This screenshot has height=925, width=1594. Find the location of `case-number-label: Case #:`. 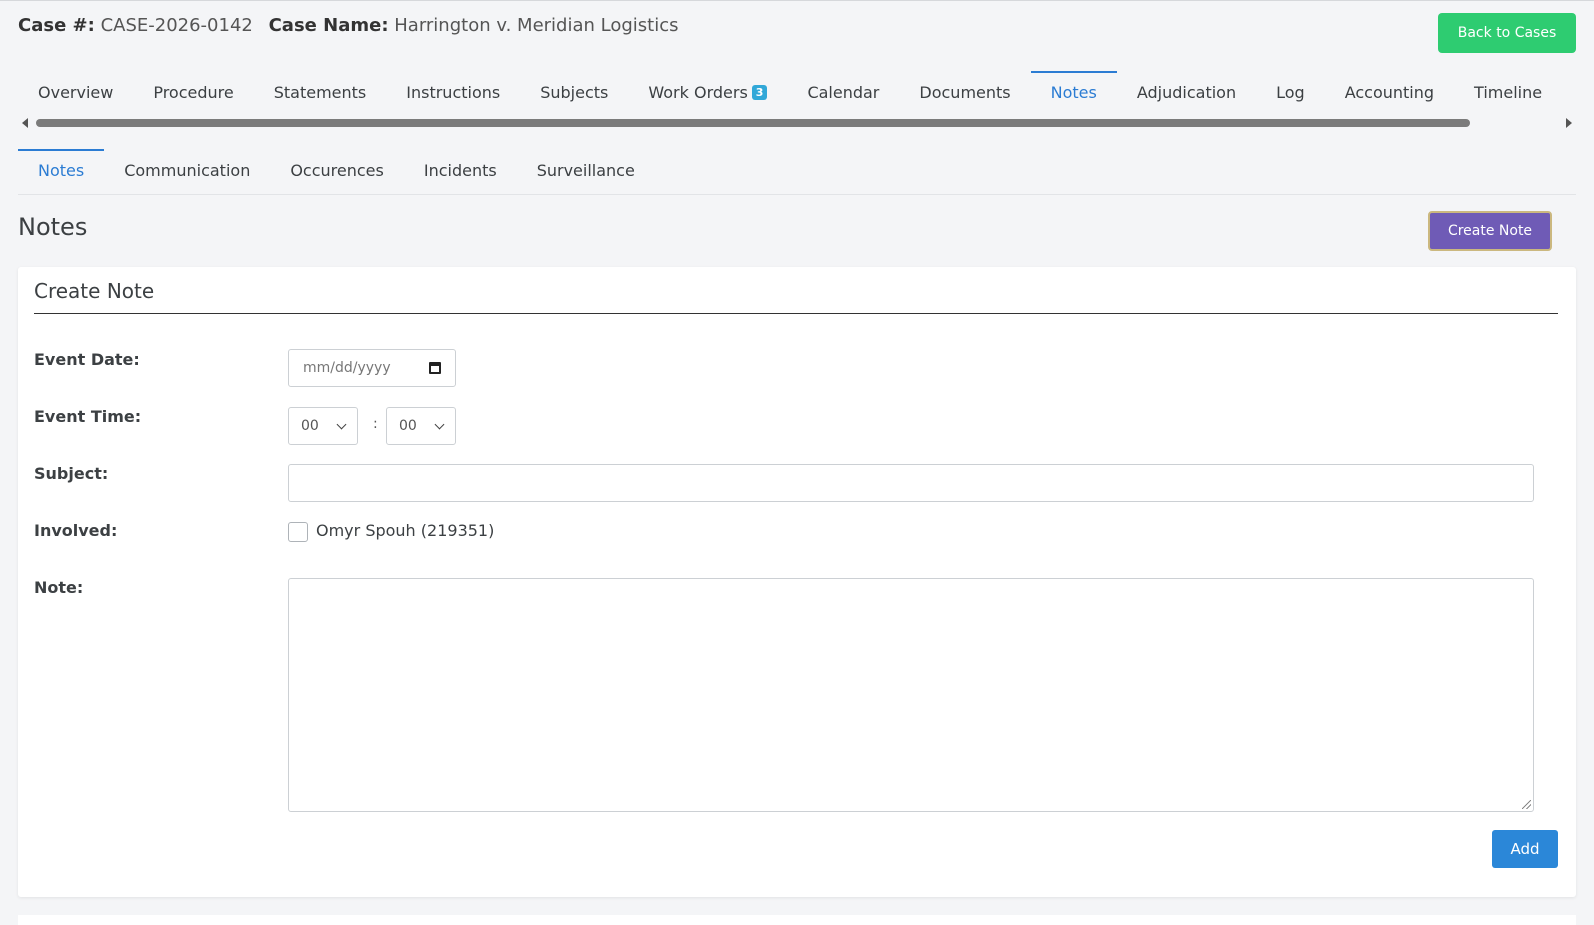

case-number-label: Case #: is located at coordinates (56, 25).